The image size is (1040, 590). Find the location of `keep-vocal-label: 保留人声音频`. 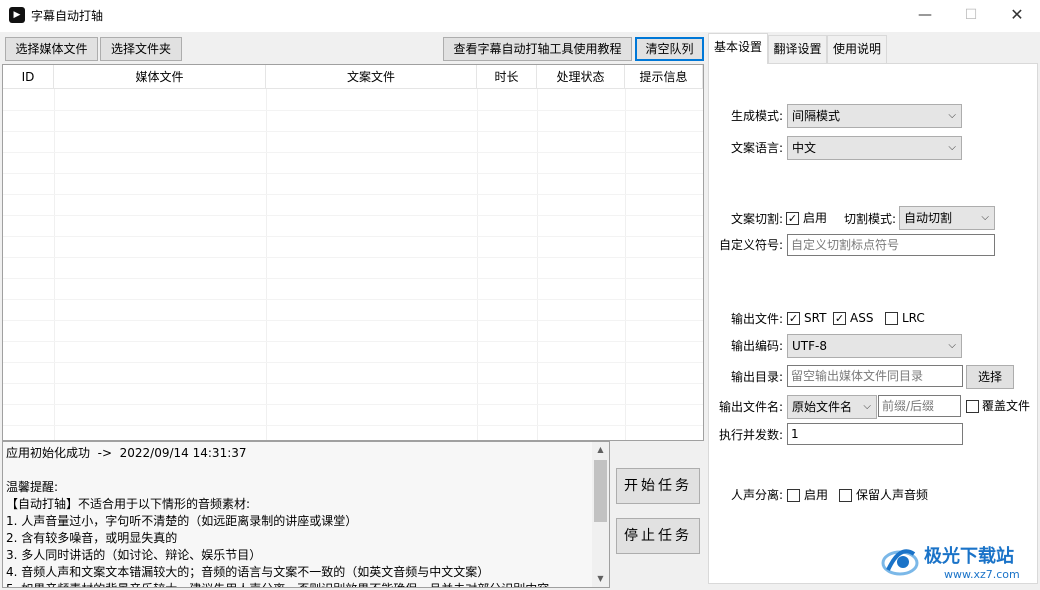

keep-vocal-label: 保留人声音频 is located at coordinates (892, 495).